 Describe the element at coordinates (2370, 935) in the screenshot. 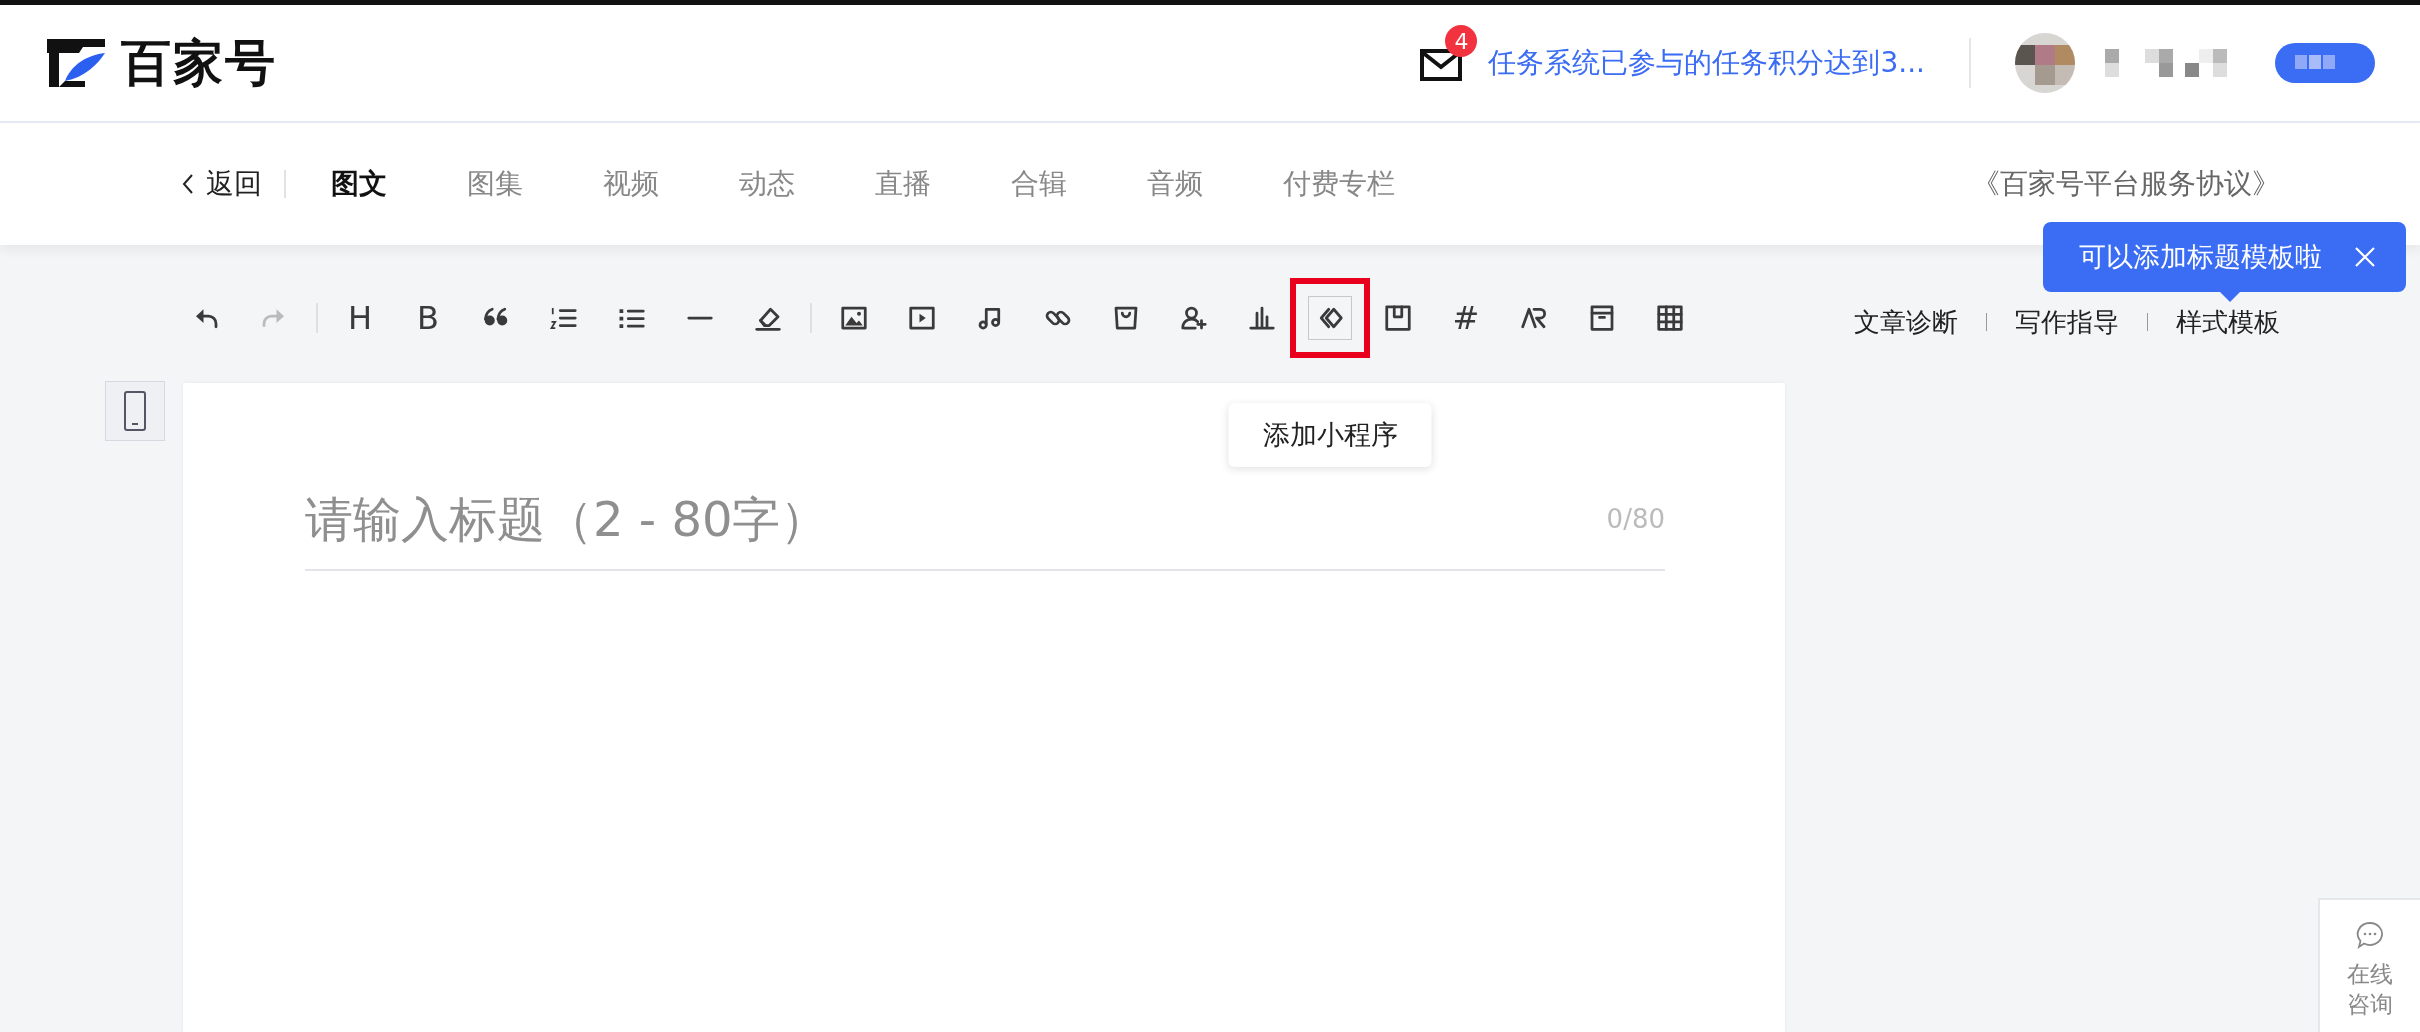

I see `chat-bubble-icon` at that location.